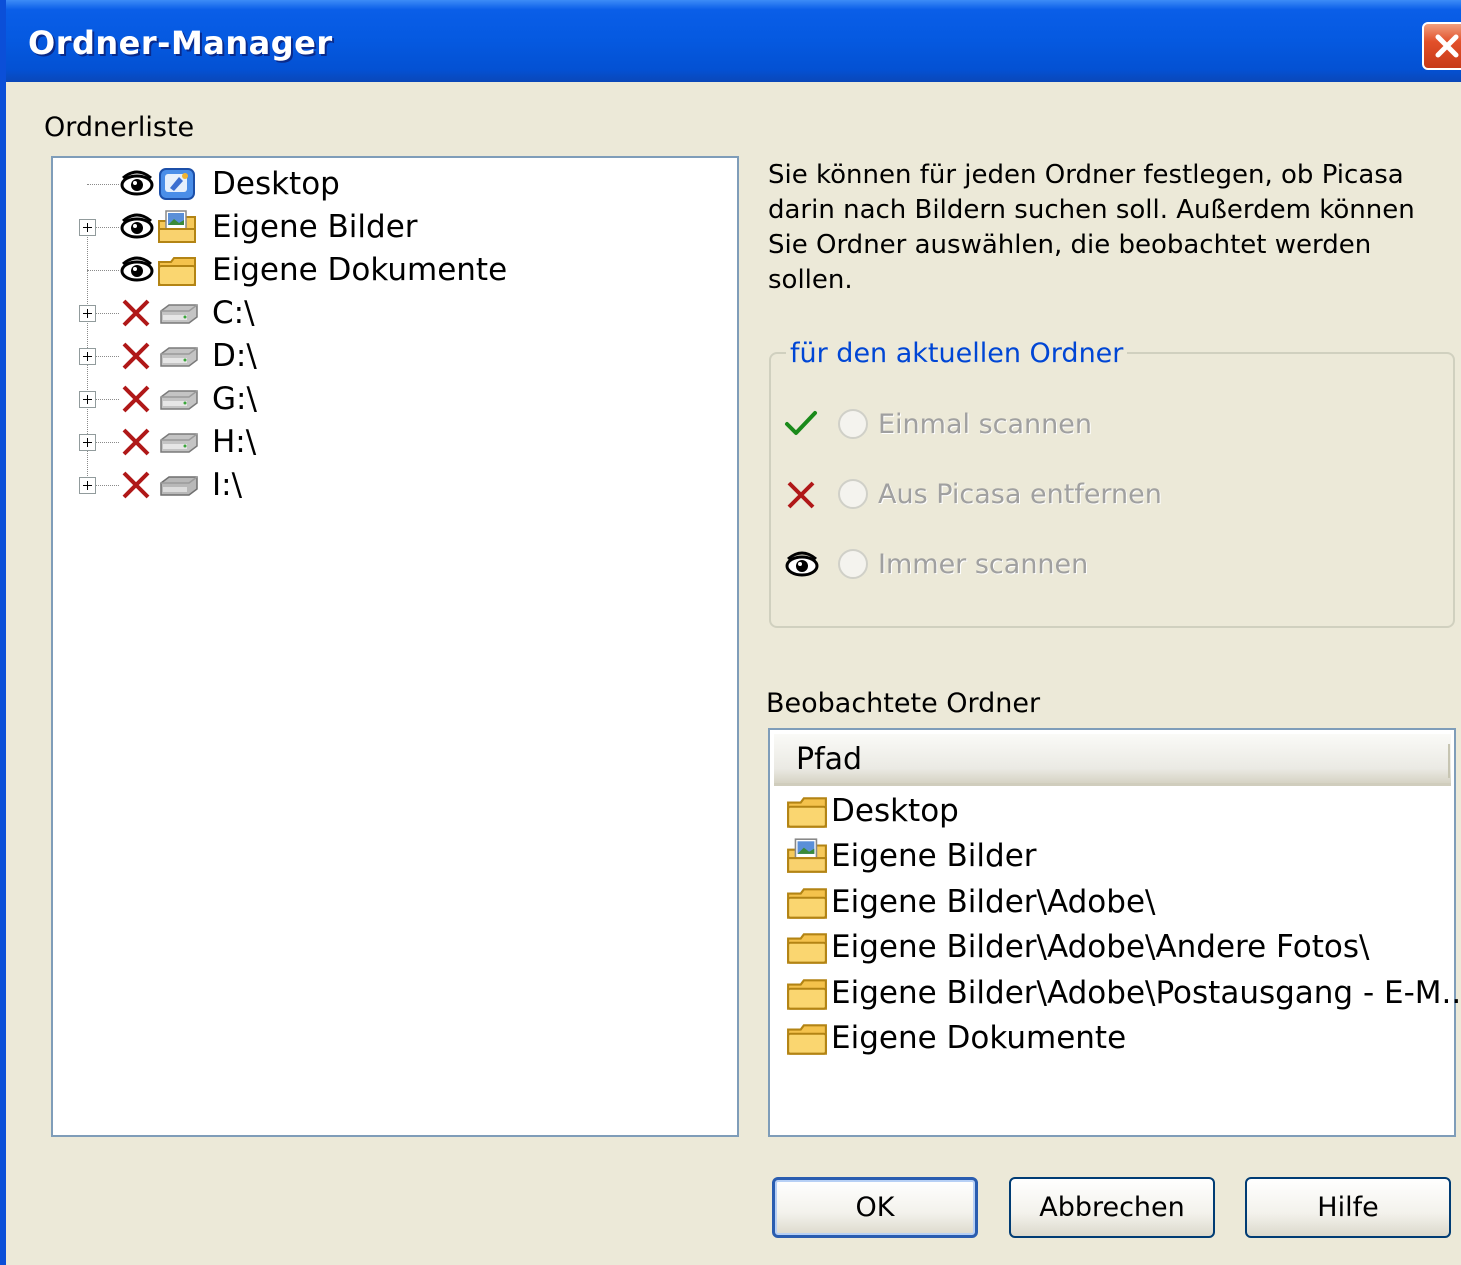 The width and height of the screenshot is (1461, 1265). I want to click on list-item: Eigene Dokumente, so click(1118, 1038).